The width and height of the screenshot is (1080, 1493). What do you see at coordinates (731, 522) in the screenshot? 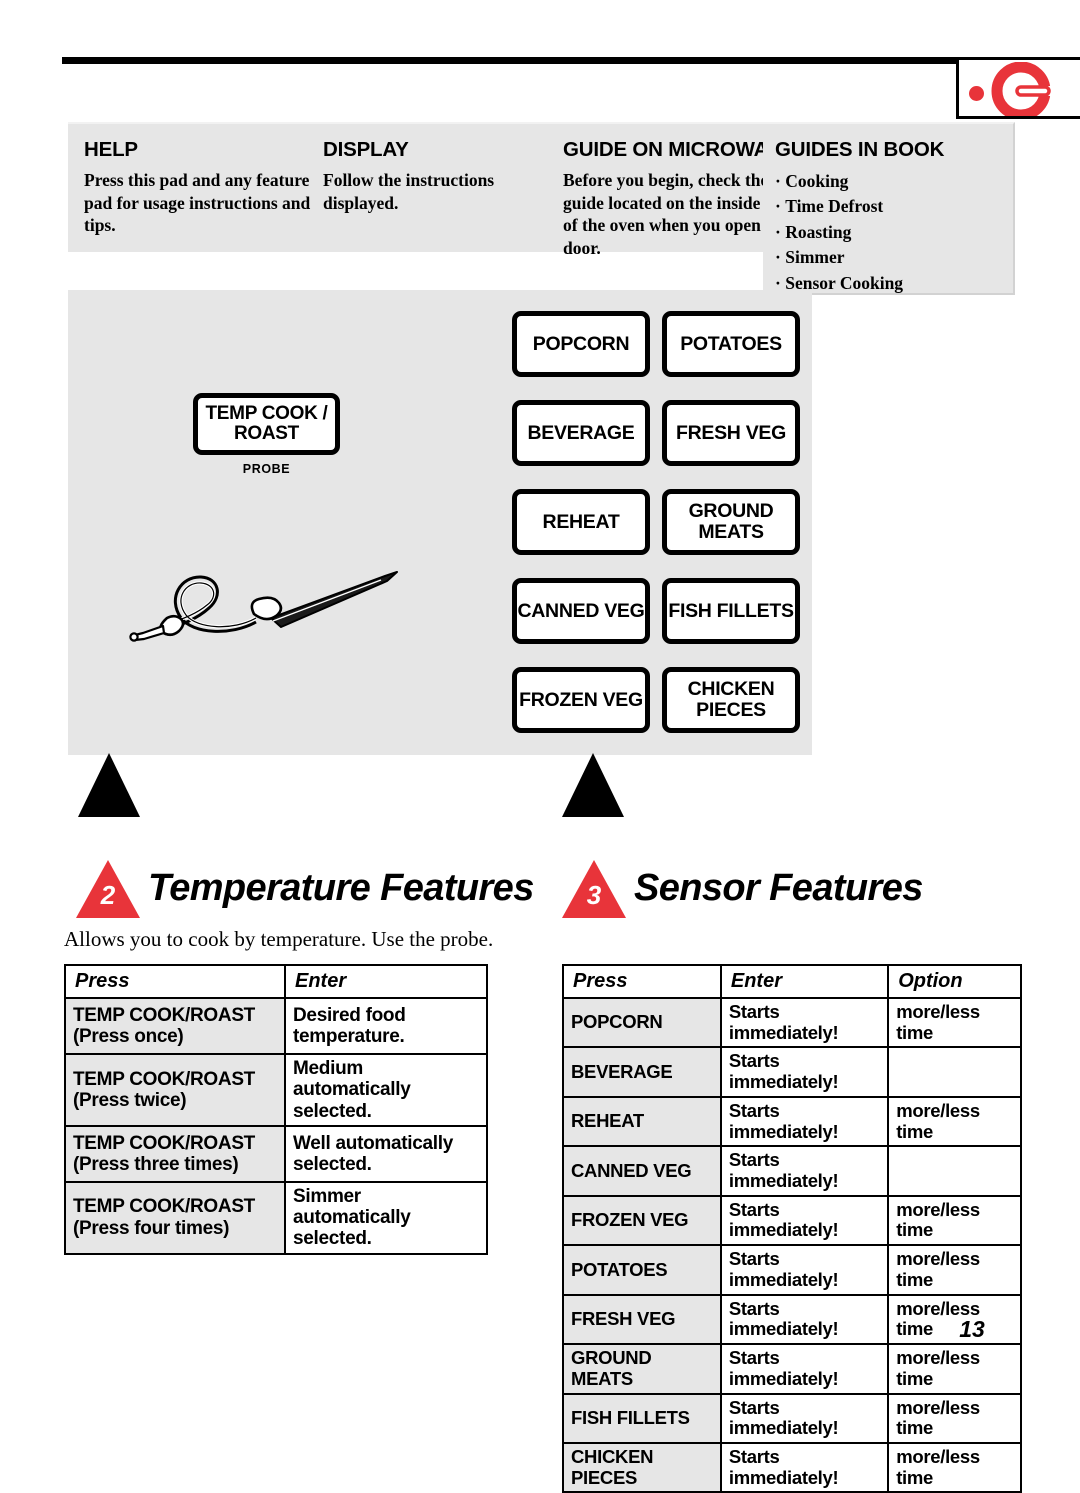
I see `pad-ground-meats: GROUND MEATS` at bounding box center [731, 522].